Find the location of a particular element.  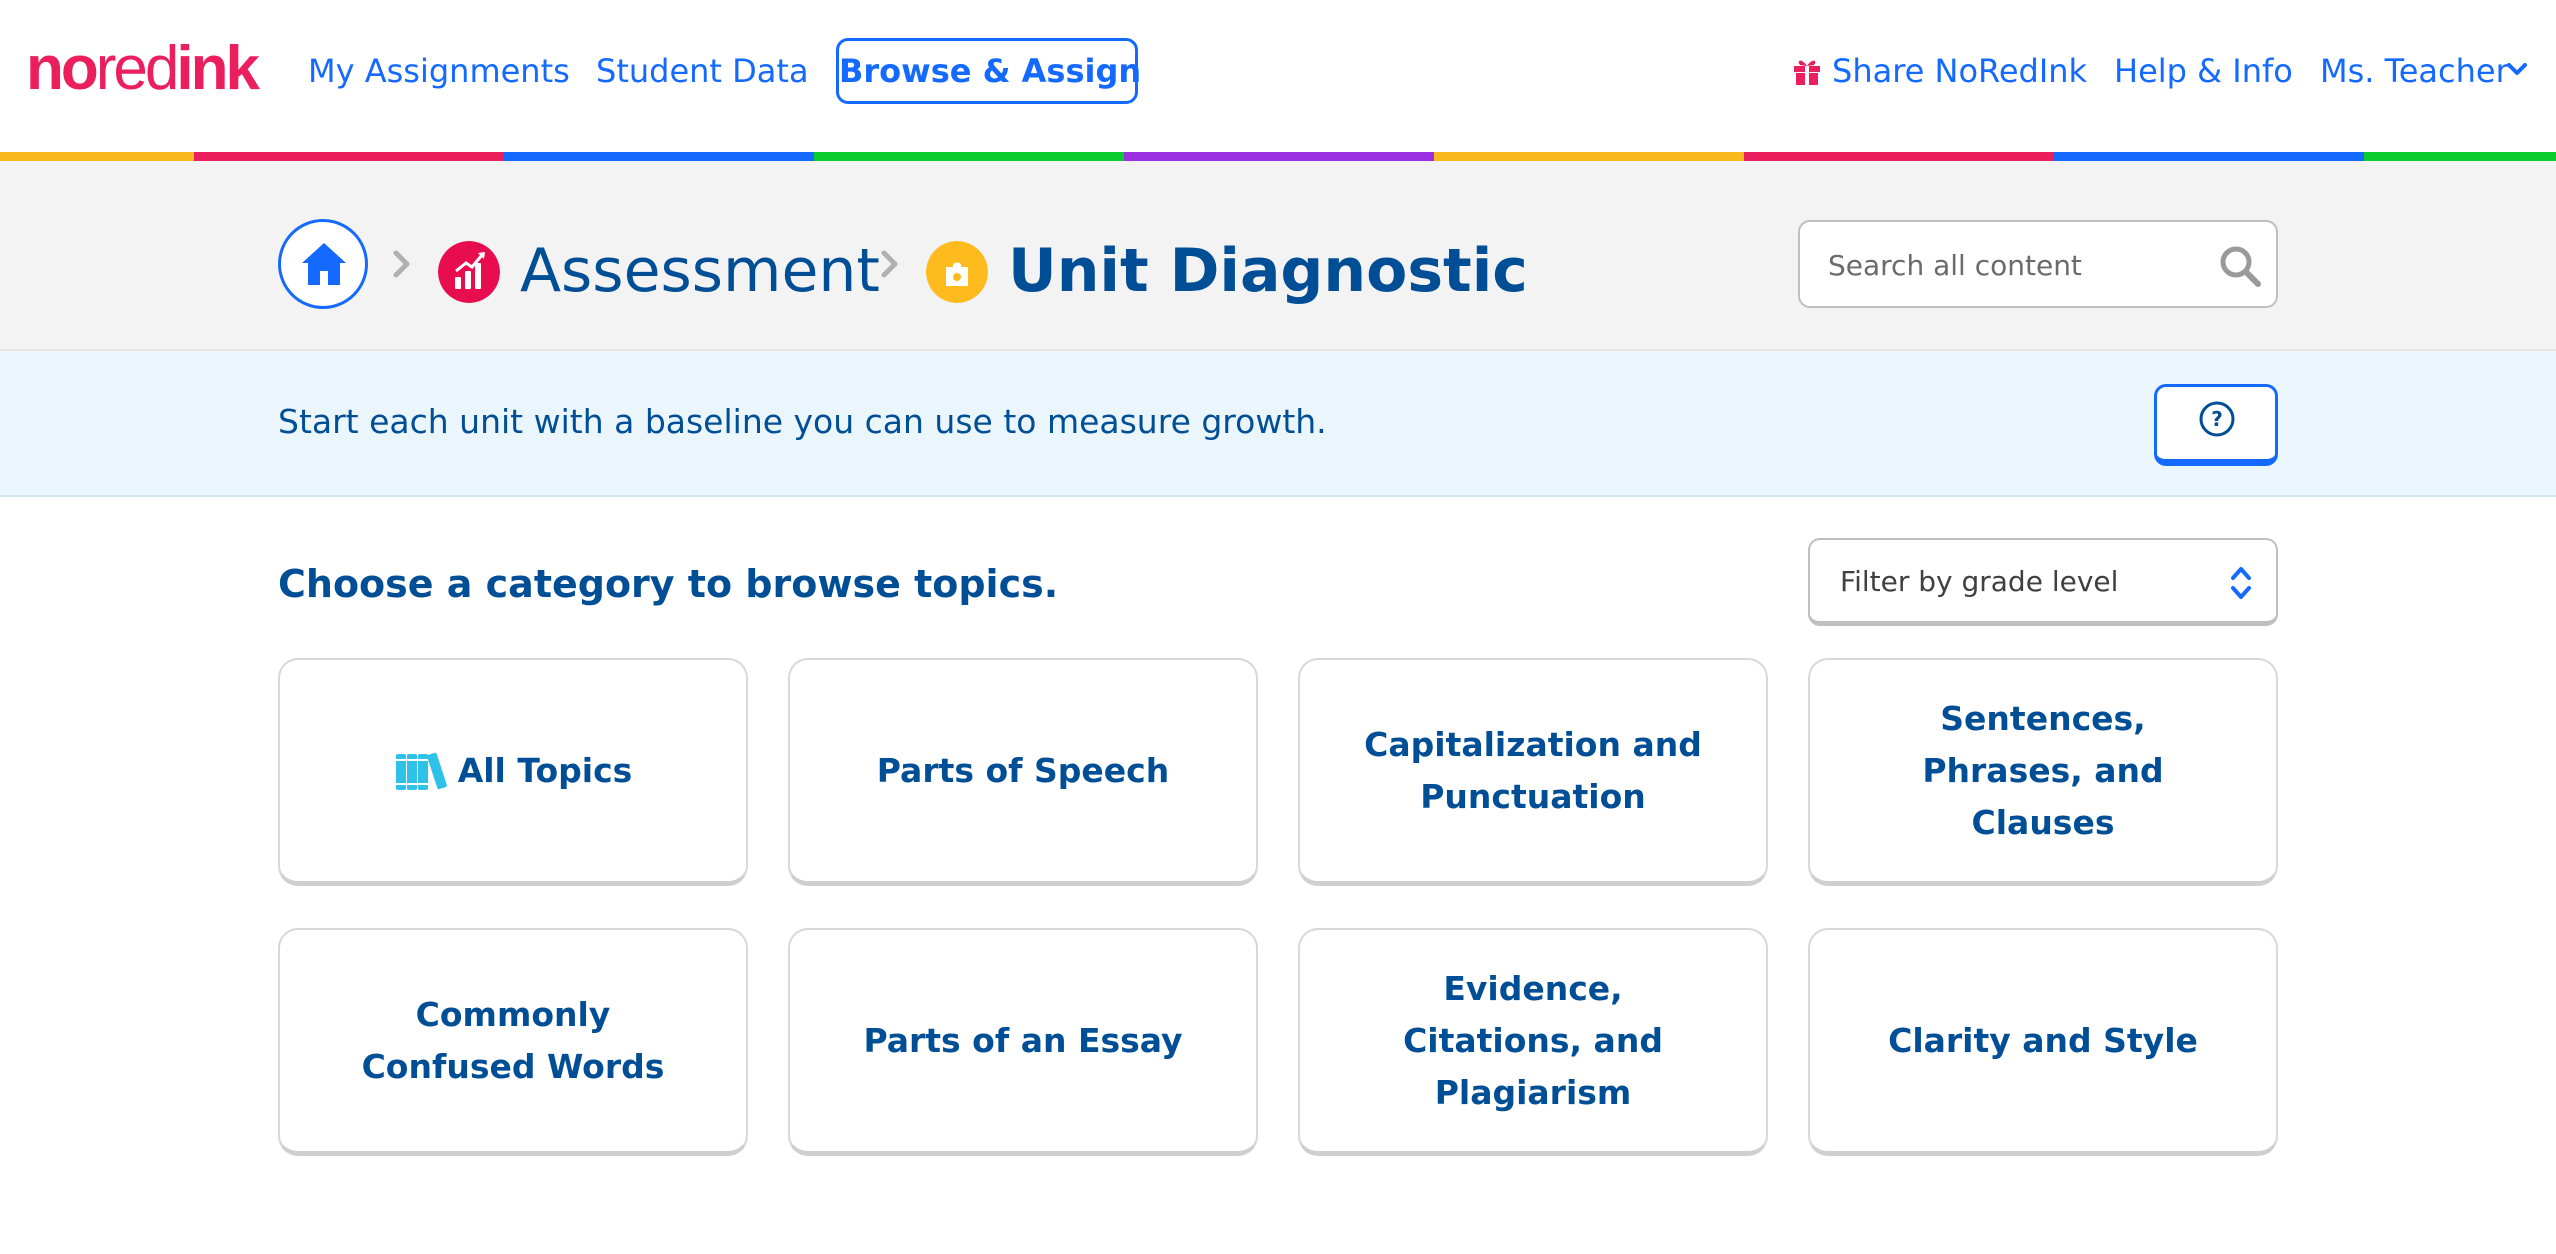

category-card-parts-of-an-essay: Parts of an Essay is located at coordinates (1023, 1042).